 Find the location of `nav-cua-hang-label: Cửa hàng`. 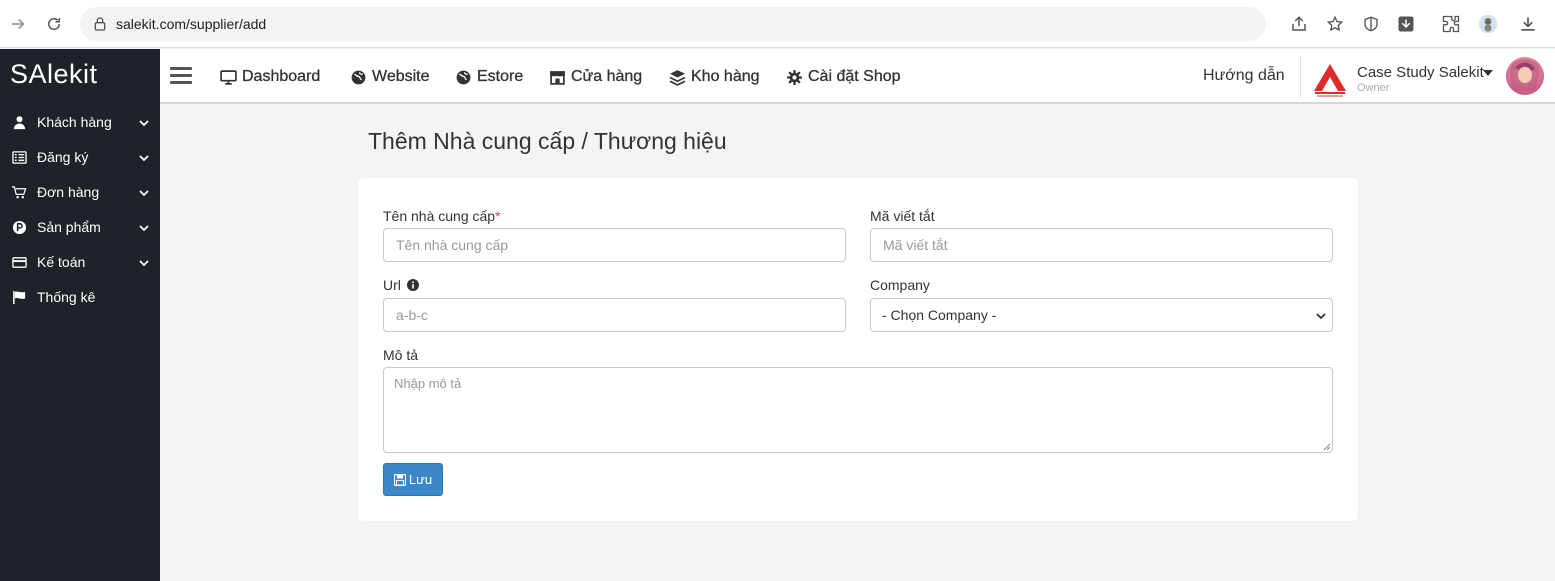

nav-cua-hang-label: Cửa hàng is located at coordinates (607, 76).